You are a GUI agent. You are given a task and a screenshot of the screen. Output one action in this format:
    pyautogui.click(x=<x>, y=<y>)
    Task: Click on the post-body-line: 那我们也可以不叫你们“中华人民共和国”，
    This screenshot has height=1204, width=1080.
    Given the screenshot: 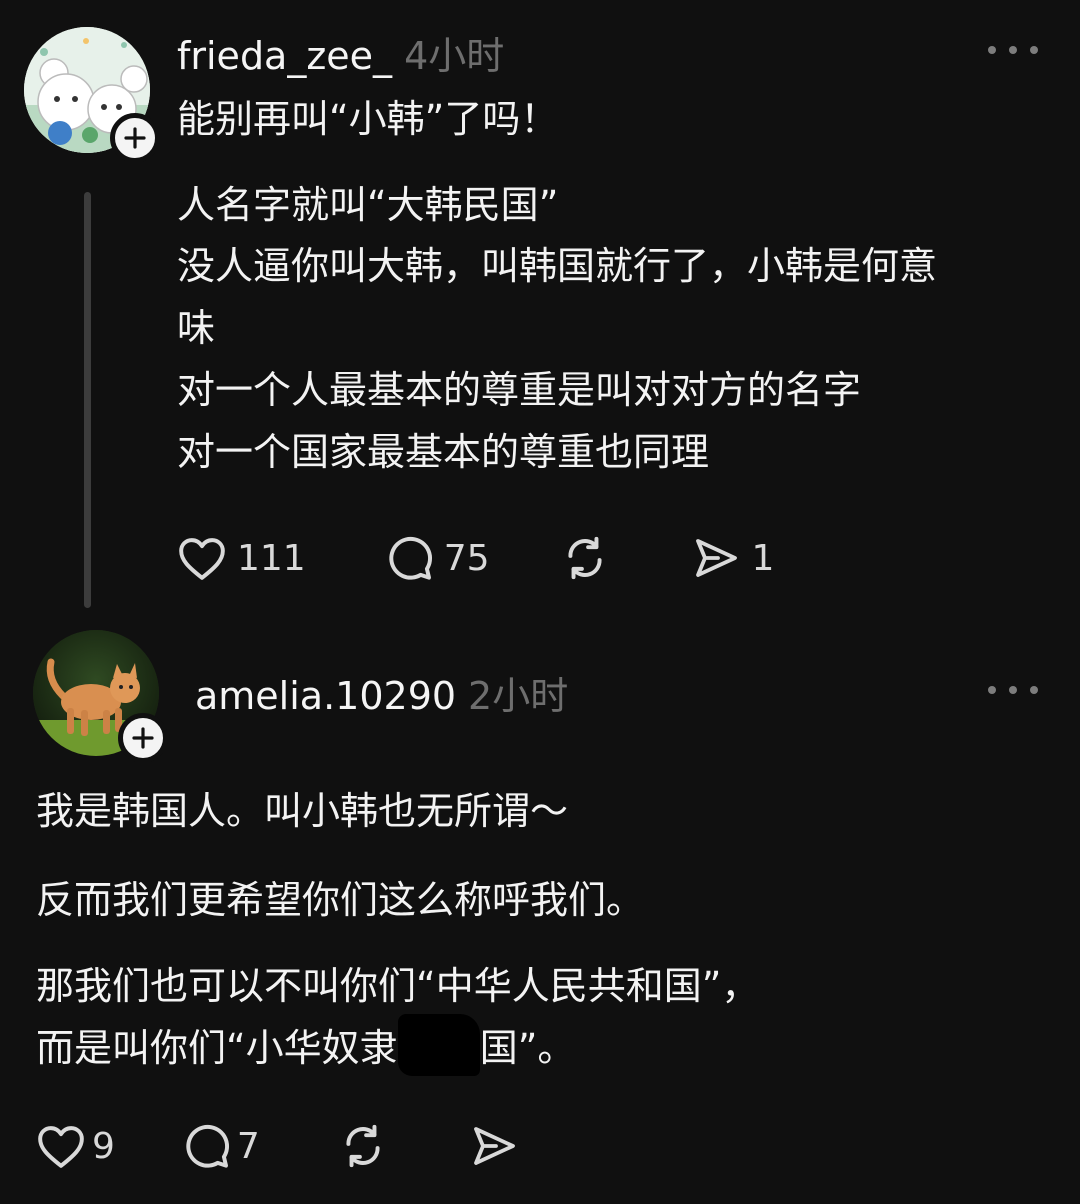 What is the action you would take?
    pyautogui.click(x=398, y=986)
    